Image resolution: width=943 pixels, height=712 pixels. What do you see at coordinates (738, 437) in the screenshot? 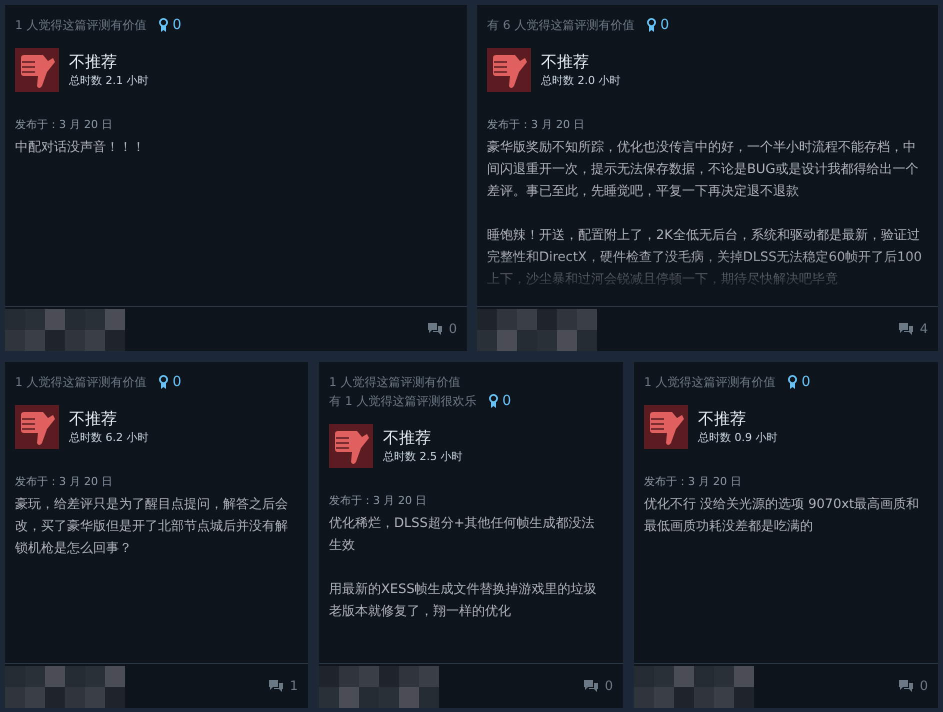
I see `playtime-text: 总时数 0.9 小时` at bounding box center [738, 437].